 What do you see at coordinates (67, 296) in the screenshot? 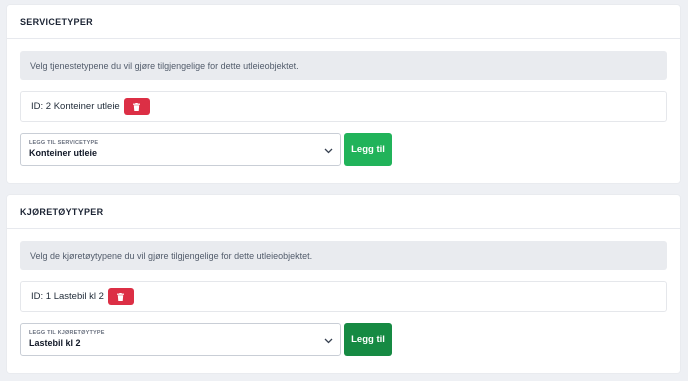
I see `vehicle-type-item-label: ID: 1 Lastebil kl 2` at bounding box center [67, 296].